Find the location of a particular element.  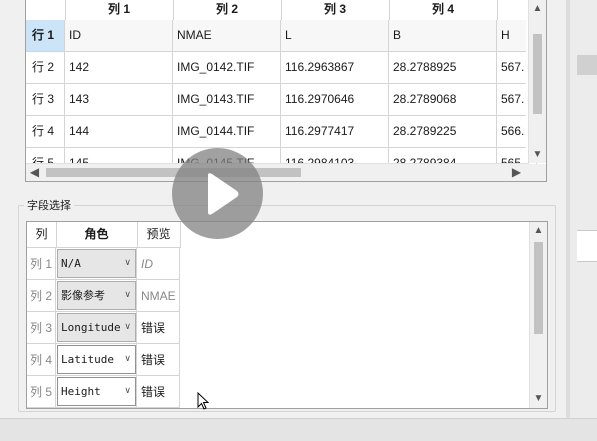

play-icon is located at coordinates (223, 194).